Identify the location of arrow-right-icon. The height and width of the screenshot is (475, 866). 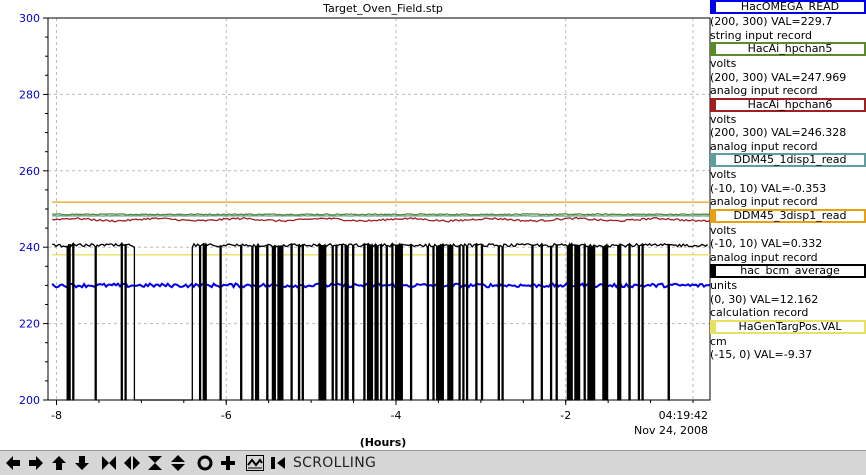
(36, 463).